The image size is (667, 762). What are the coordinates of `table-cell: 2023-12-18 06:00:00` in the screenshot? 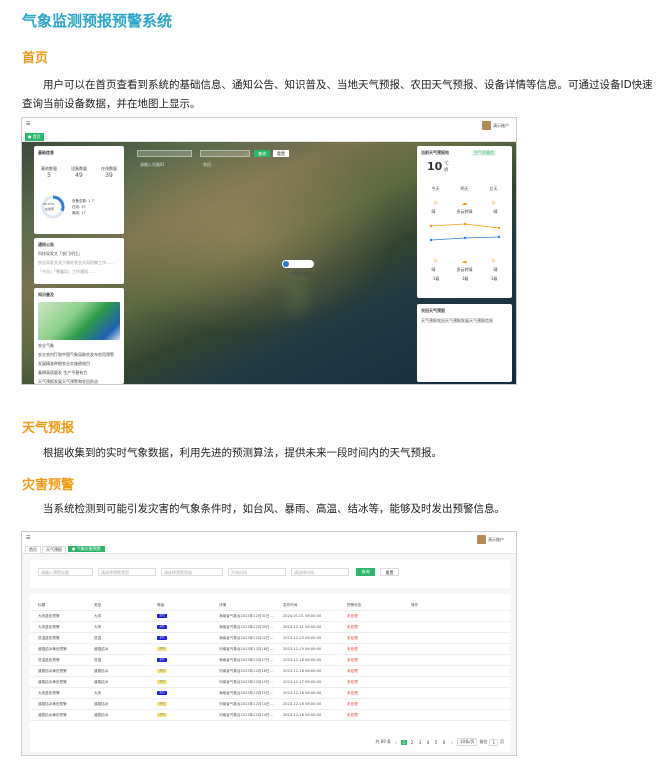 It's located at (302, 671).